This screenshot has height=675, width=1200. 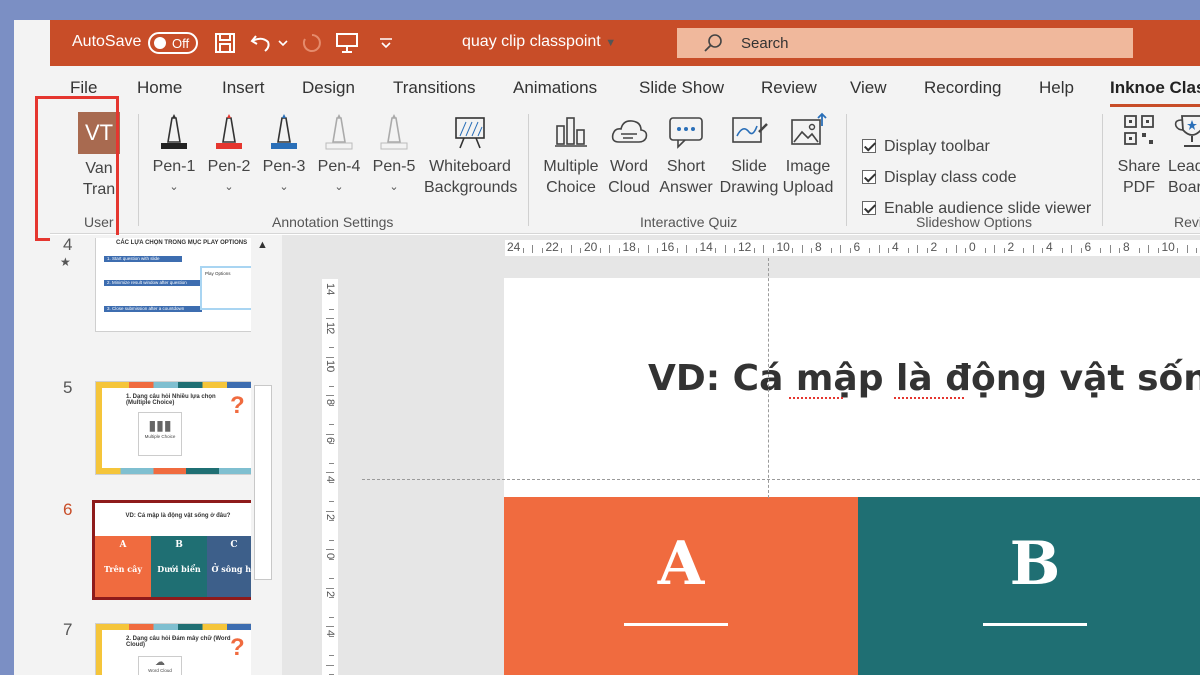 What do you see at coordinates (174, 131) in the screenshot?
I see `pen-1-icon` at bounding box center [174, 131].